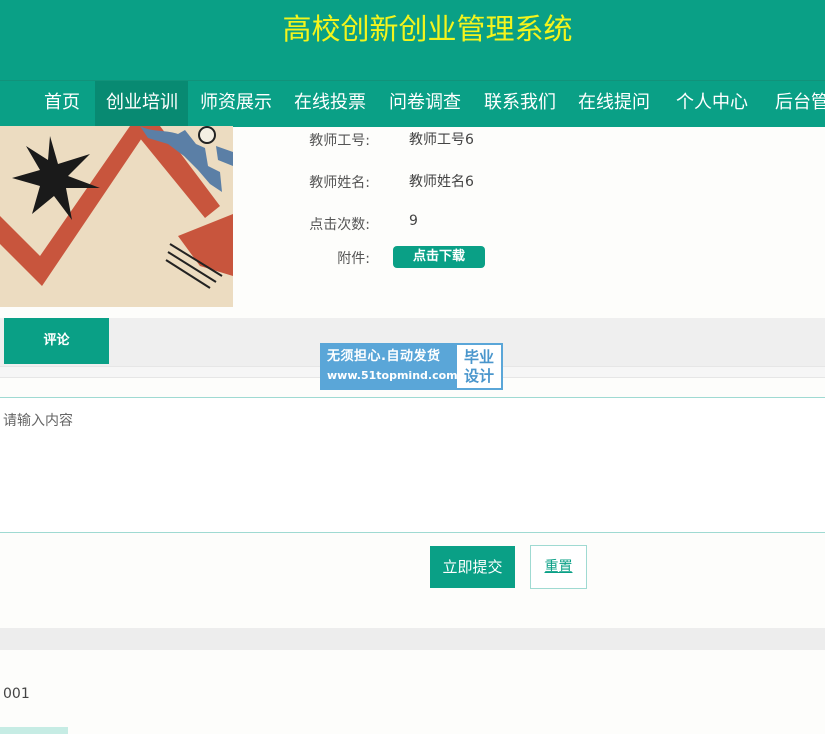 The image size is (825, 734). Describe the element at coordinates (56, 341) in the screenshot. I see `tab-comment: 评论` at that location.